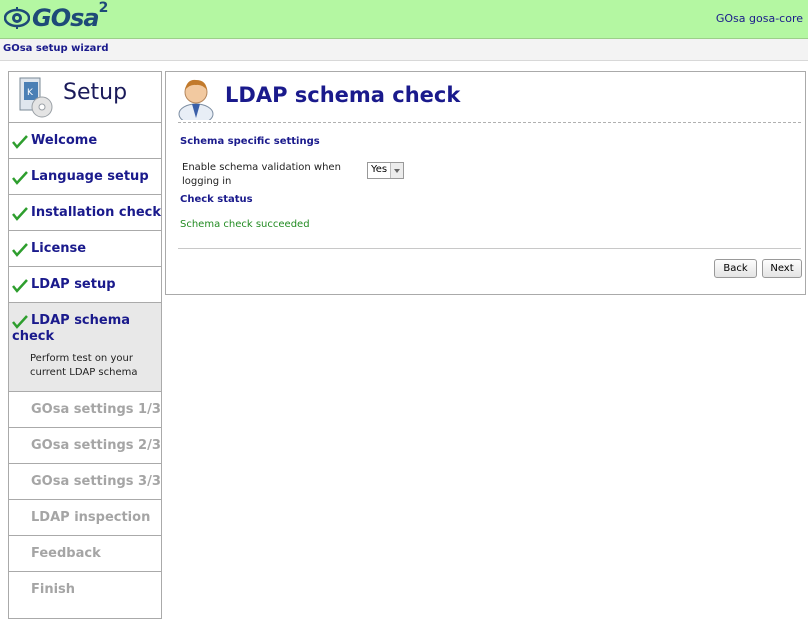 The height and width of the screenshot is (621, 808). I want to click on step-gosa-settings-1: GOsa settings 1/3, so click(85, 410).